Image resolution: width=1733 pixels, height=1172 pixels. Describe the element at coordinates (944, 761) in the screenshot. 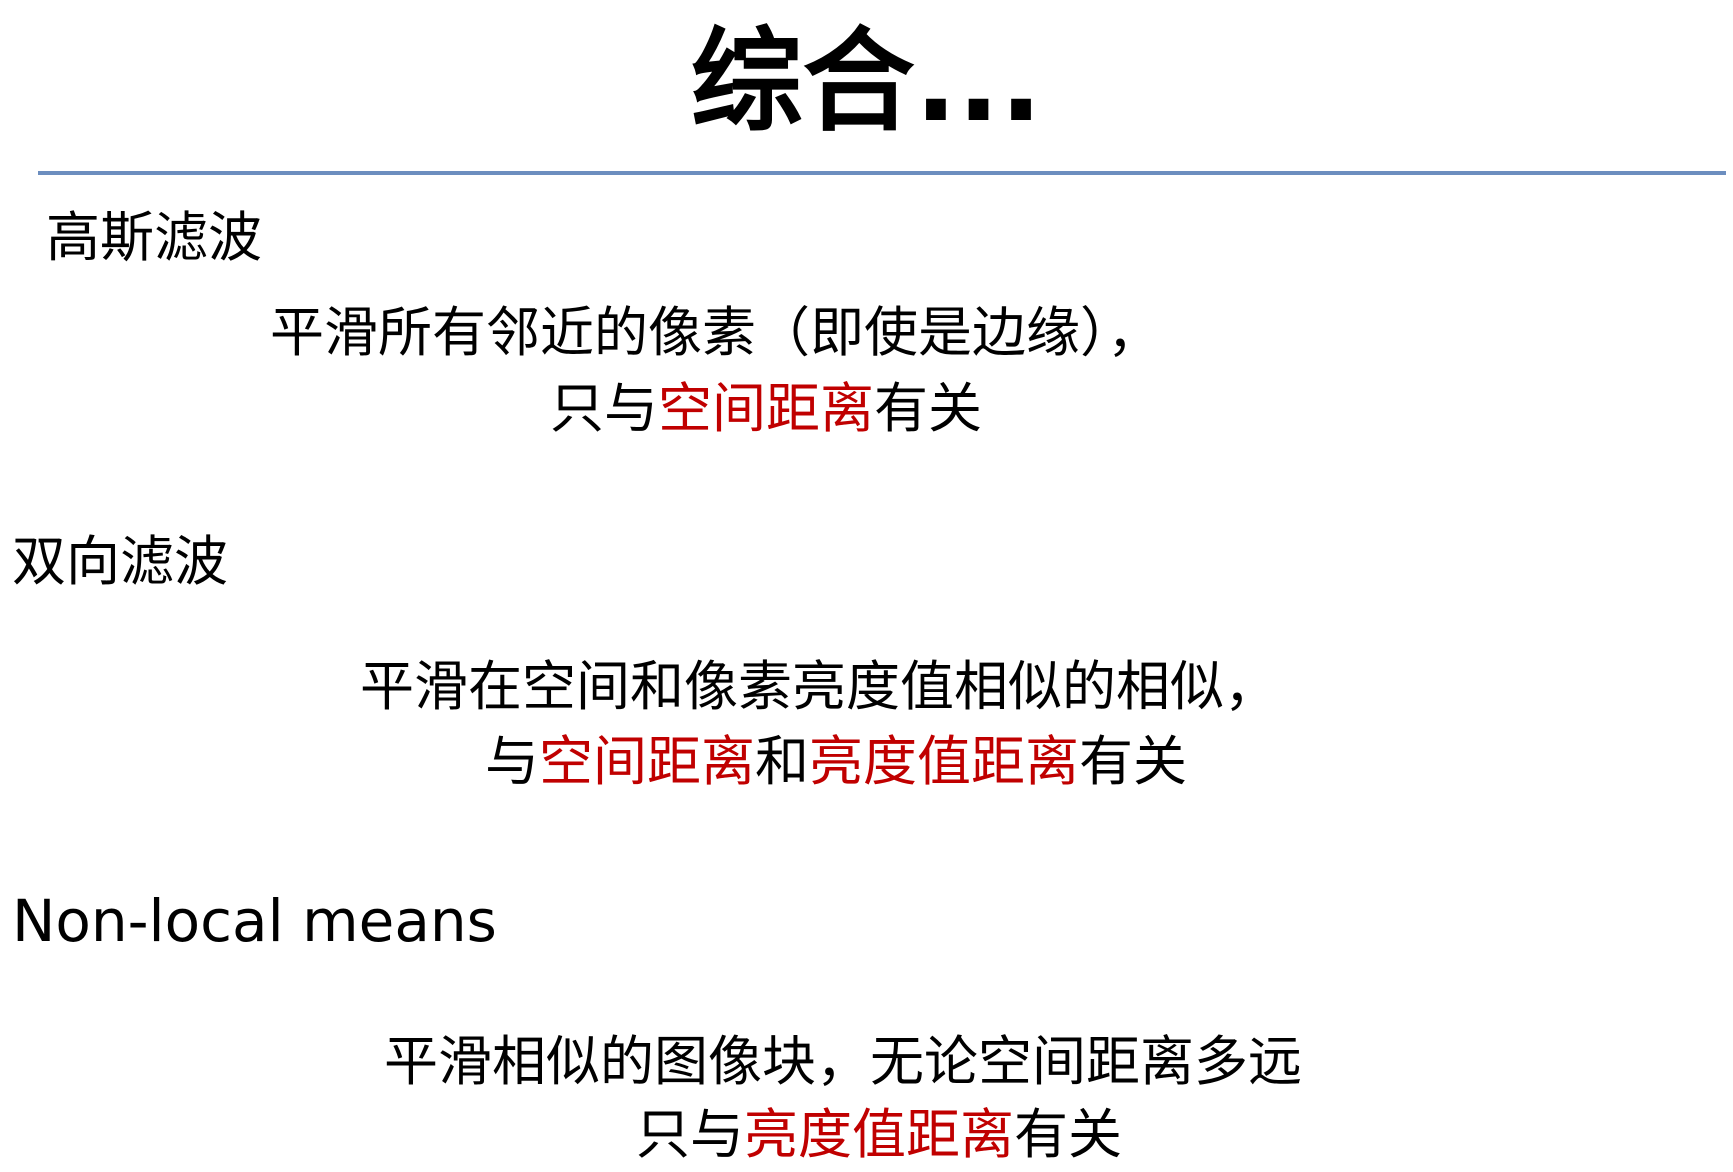

I see `bilateral-highlight-intensity-distance: 亮度值距离` at that location.